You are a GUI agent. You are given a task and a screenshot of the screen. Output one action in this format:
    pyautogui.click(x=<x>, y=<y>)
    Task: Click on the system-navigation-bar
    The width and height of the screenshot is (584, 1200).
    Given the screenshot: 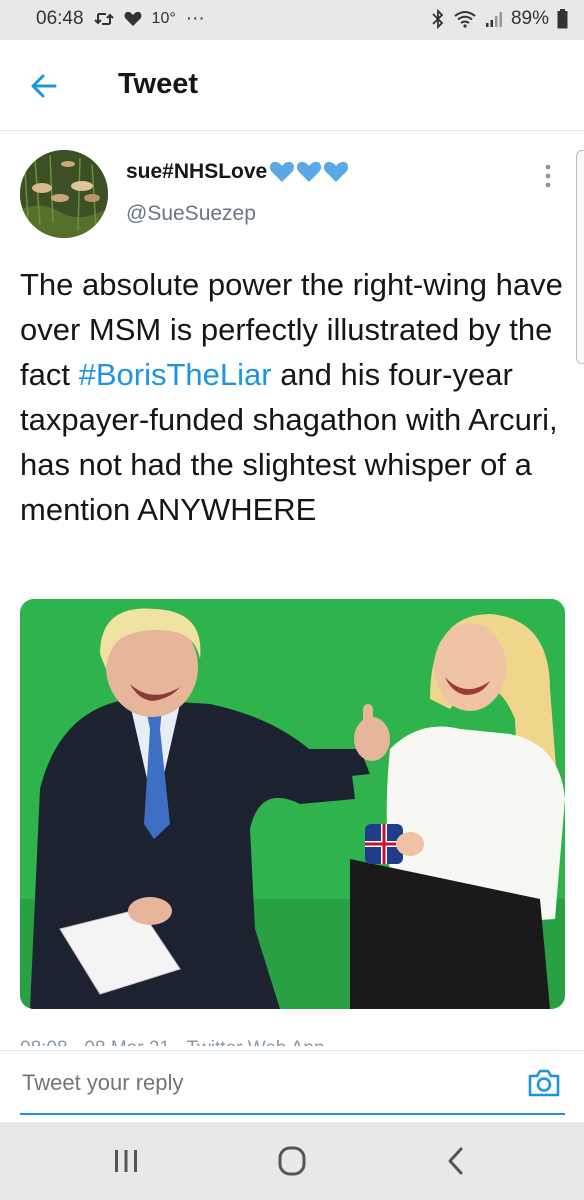 What is the action you would take?
    pyautogui.click(x=292, y=1161)
    